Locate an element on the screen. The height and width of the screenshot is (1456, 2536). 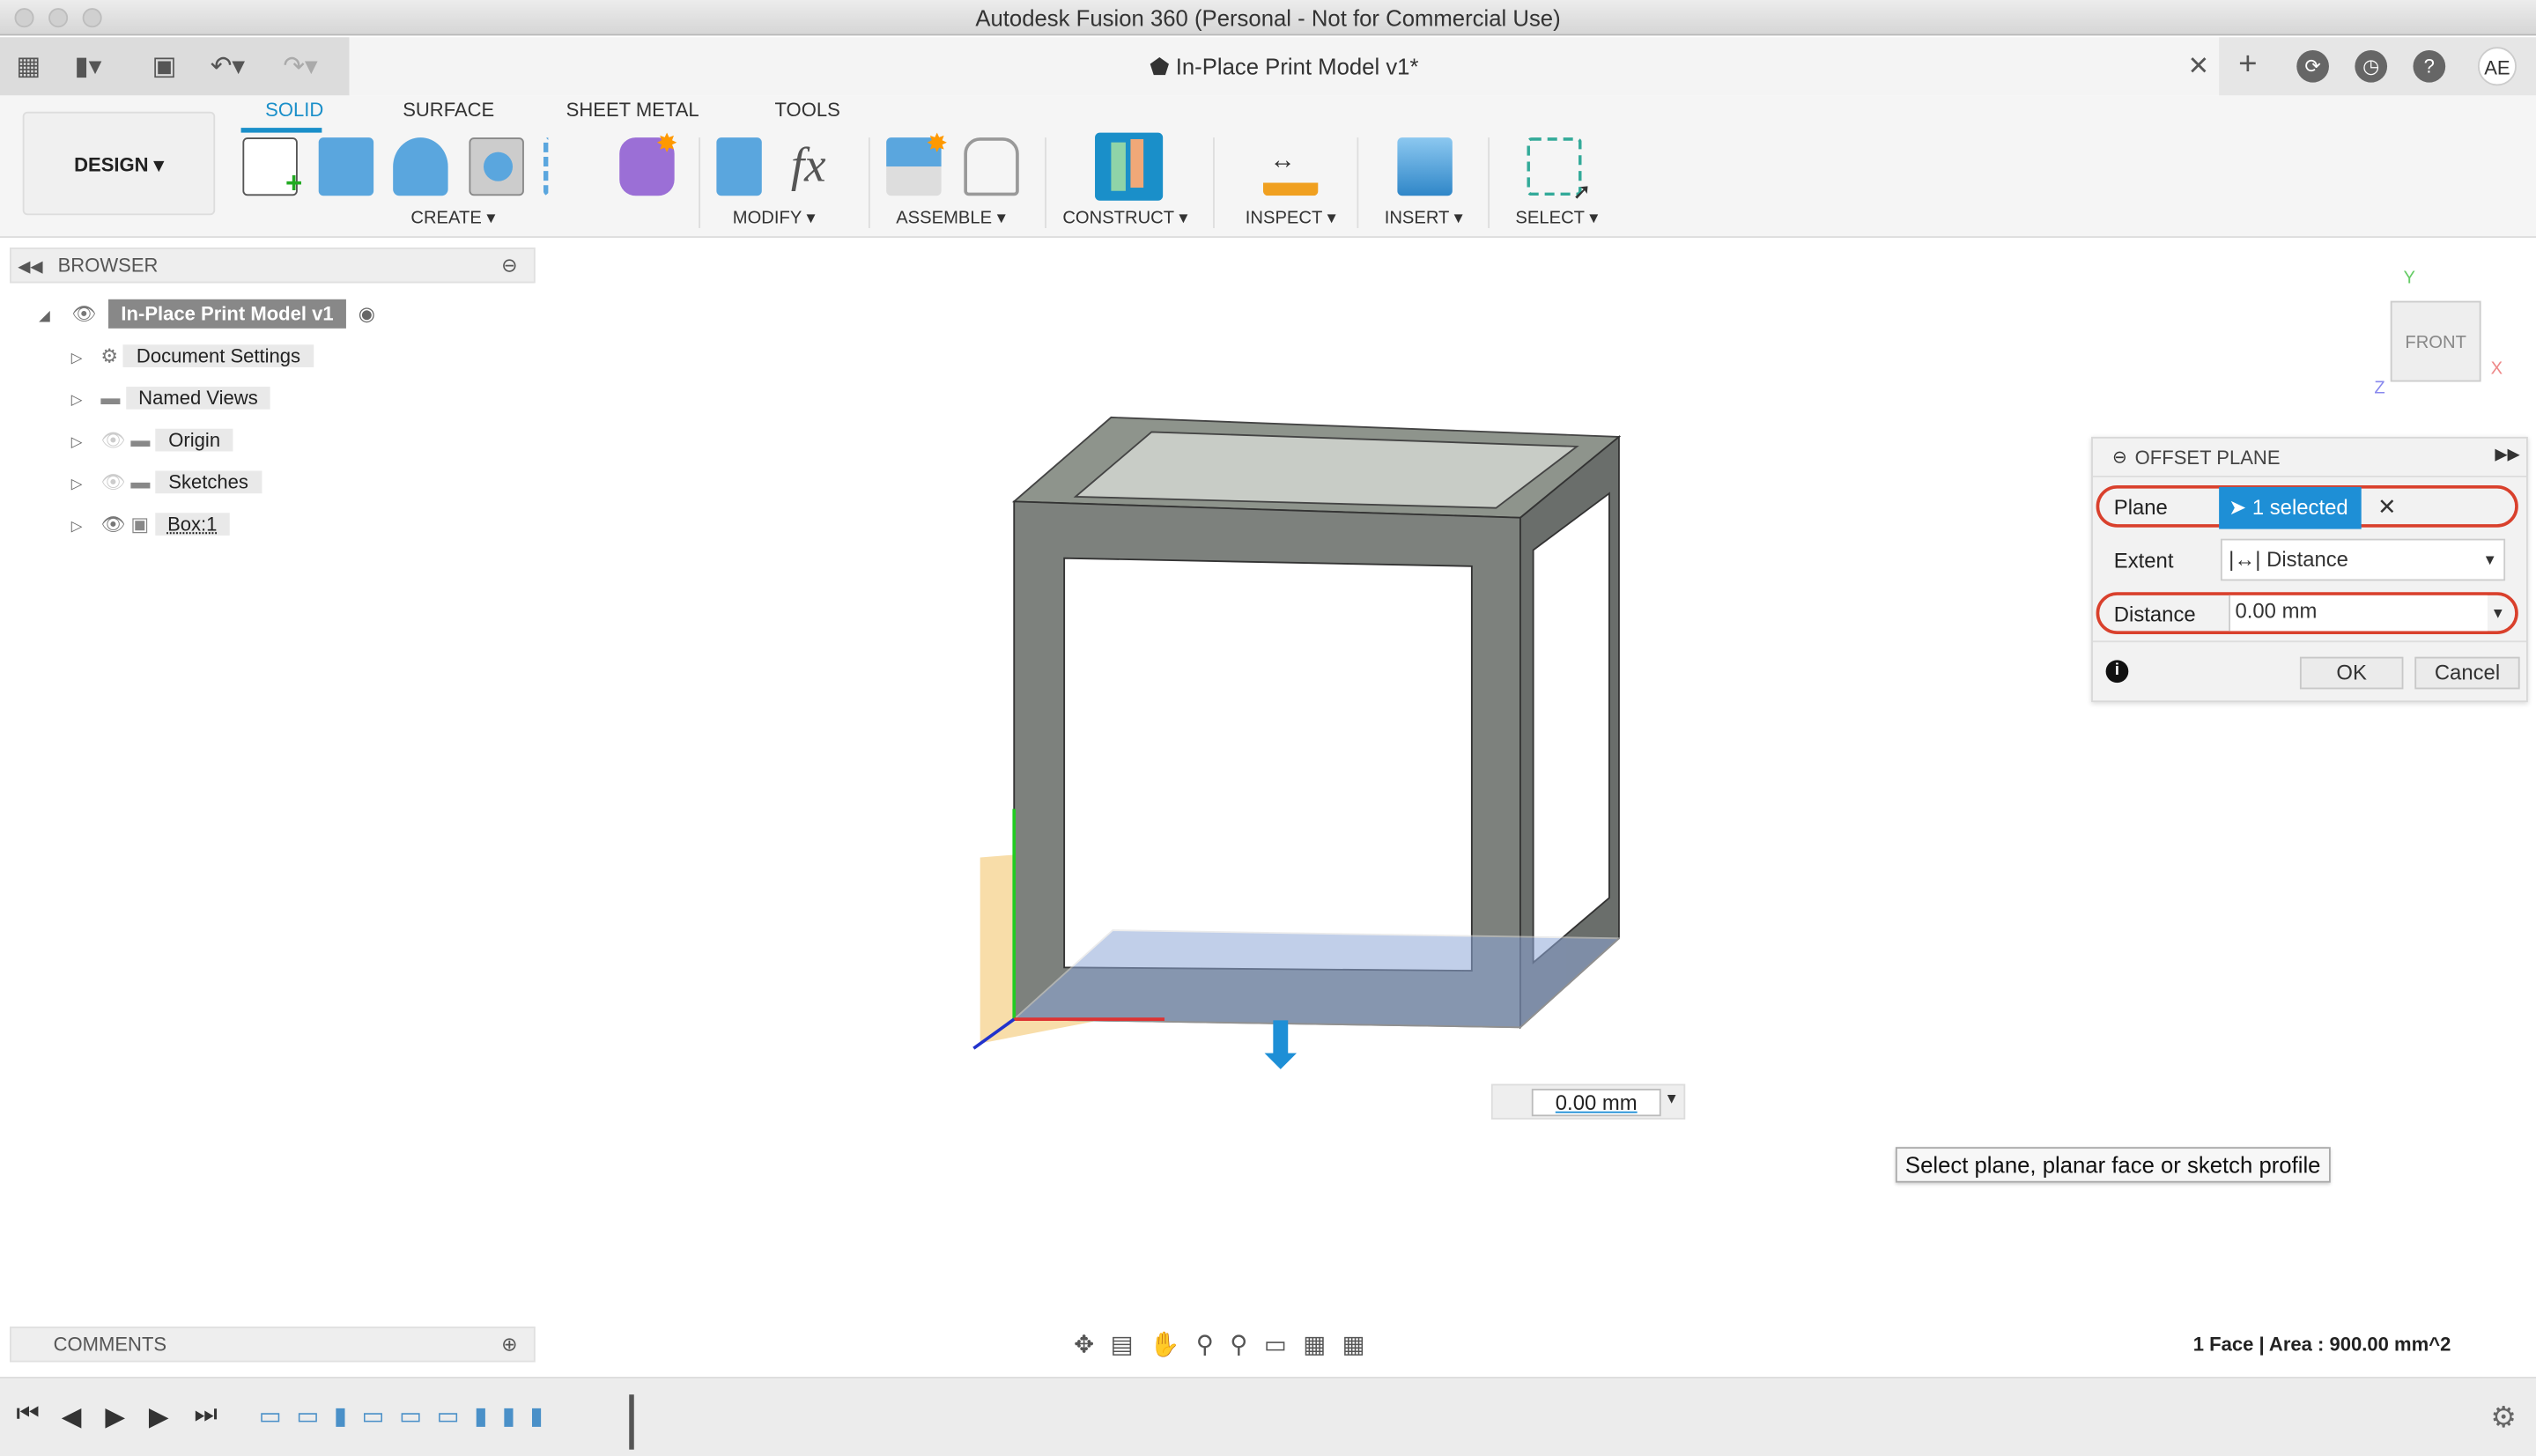
close-tab-icon: ✕ is located at coordinates (2198, 66).